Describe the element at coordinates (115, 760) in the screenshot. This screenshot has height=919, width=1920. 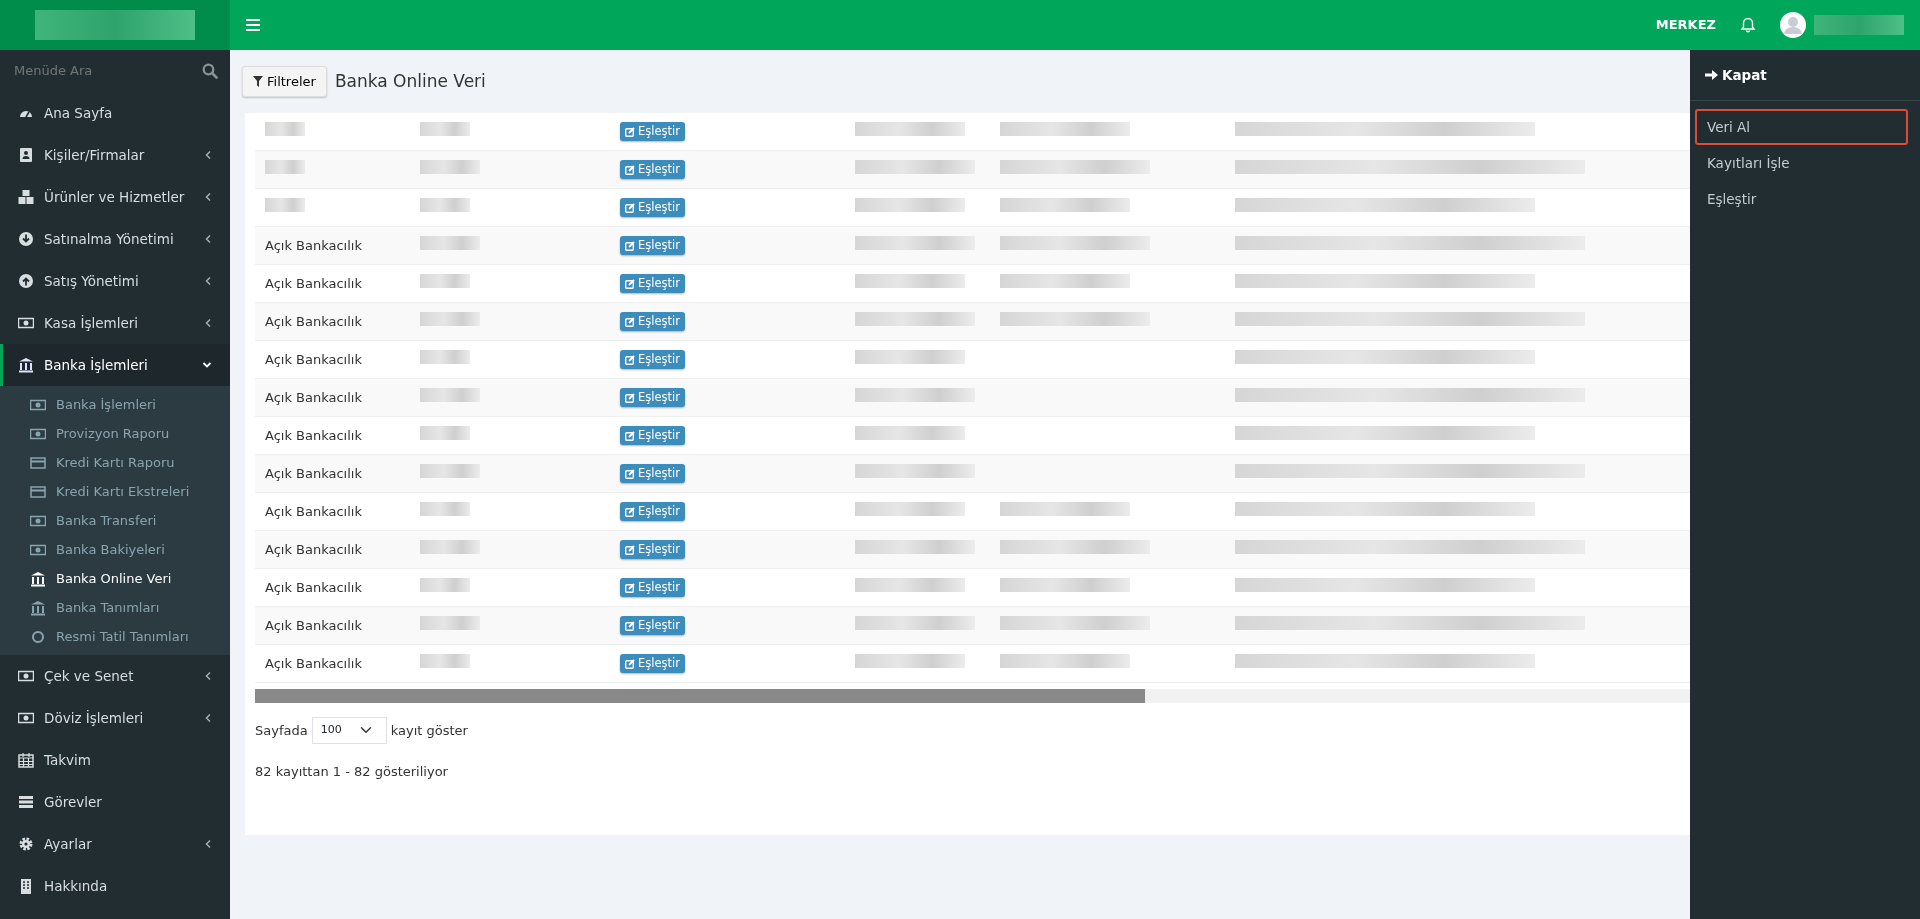
I see `sidebar-item: Takvim` at that location.